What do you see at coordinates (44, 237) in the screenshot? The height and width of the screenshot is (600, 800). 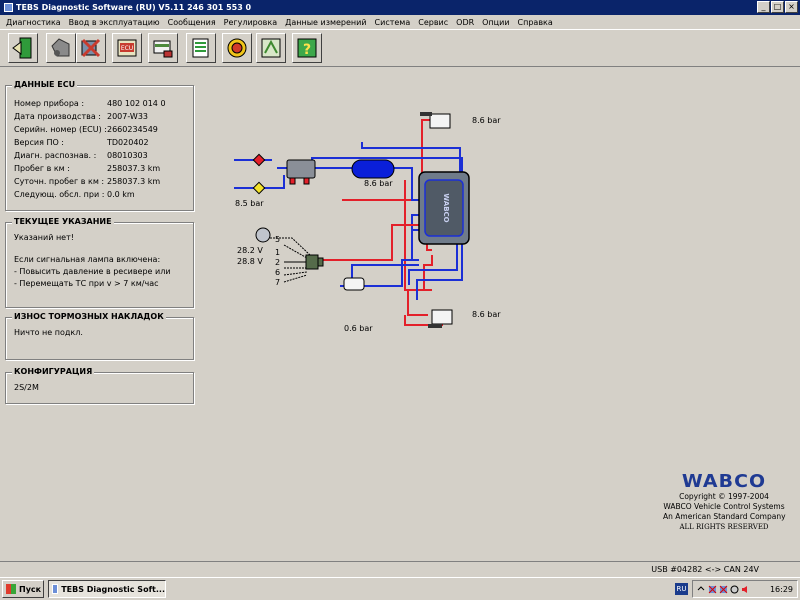 I see `hint-line: Указаний нет!` at bounding box center [44, 237].